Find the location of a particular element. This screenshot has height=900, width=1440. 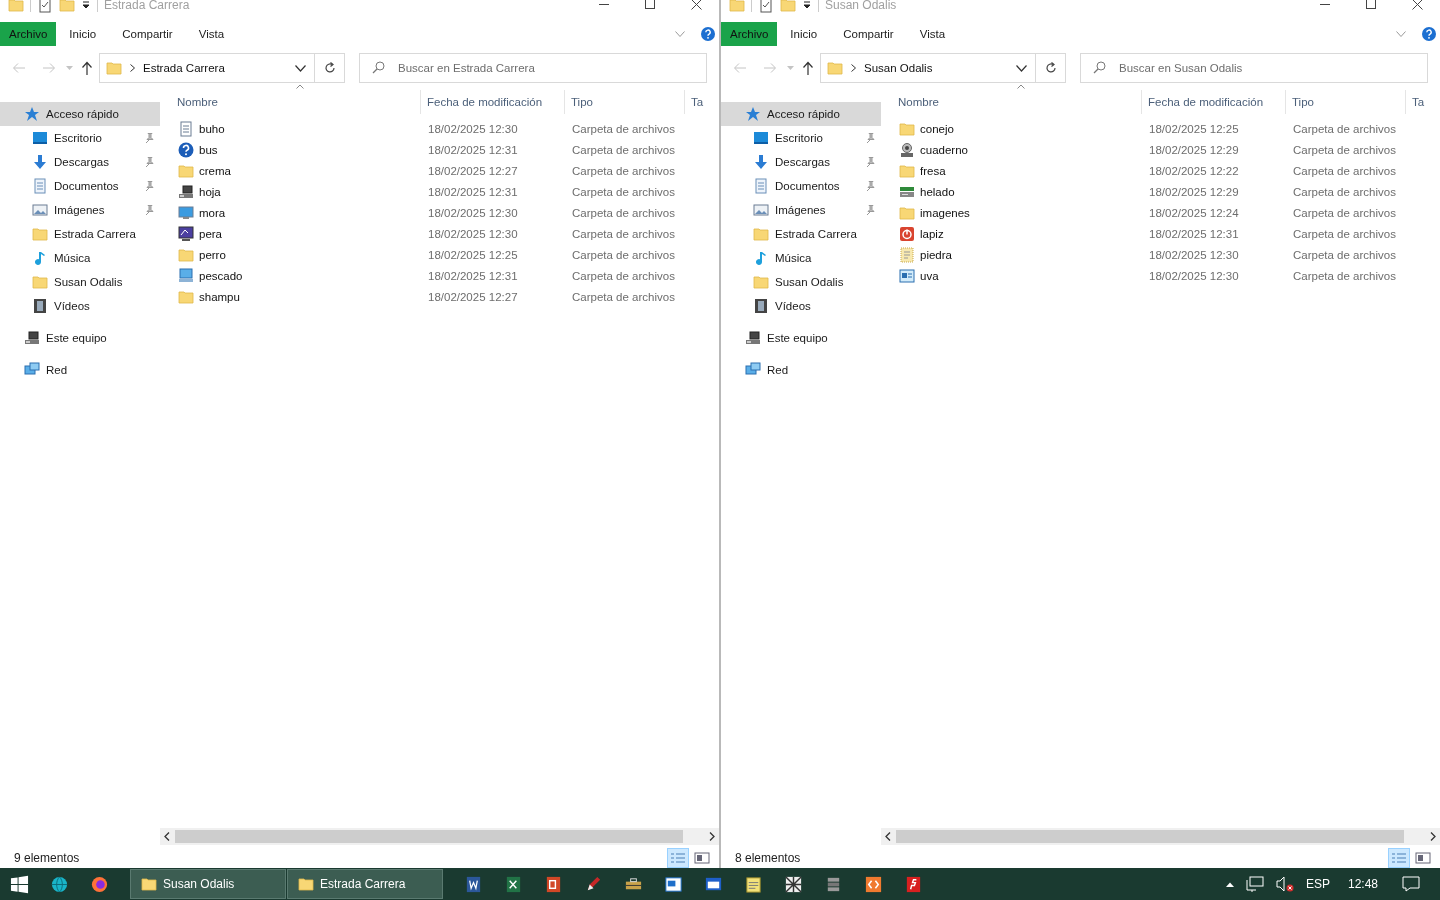

file-name: piedra is located at coordinates (936, 254).